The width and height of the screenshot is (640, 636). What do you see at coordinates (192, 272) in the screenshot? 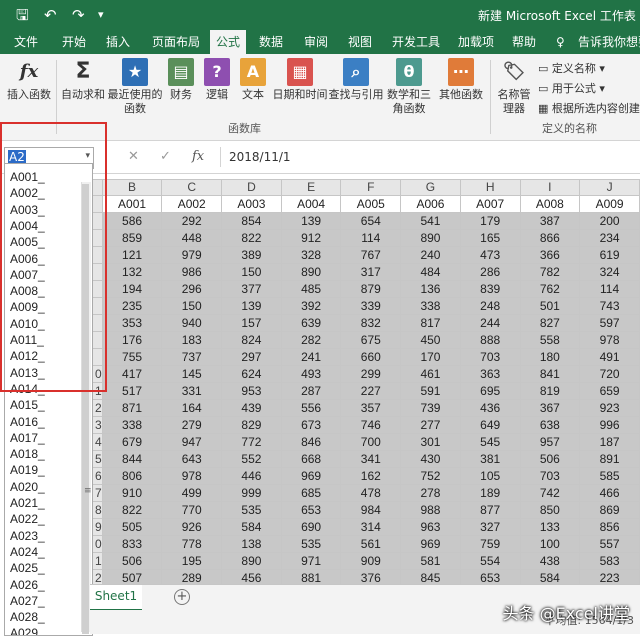
I see `data-cell: 986` at bounding box center [192, 272].